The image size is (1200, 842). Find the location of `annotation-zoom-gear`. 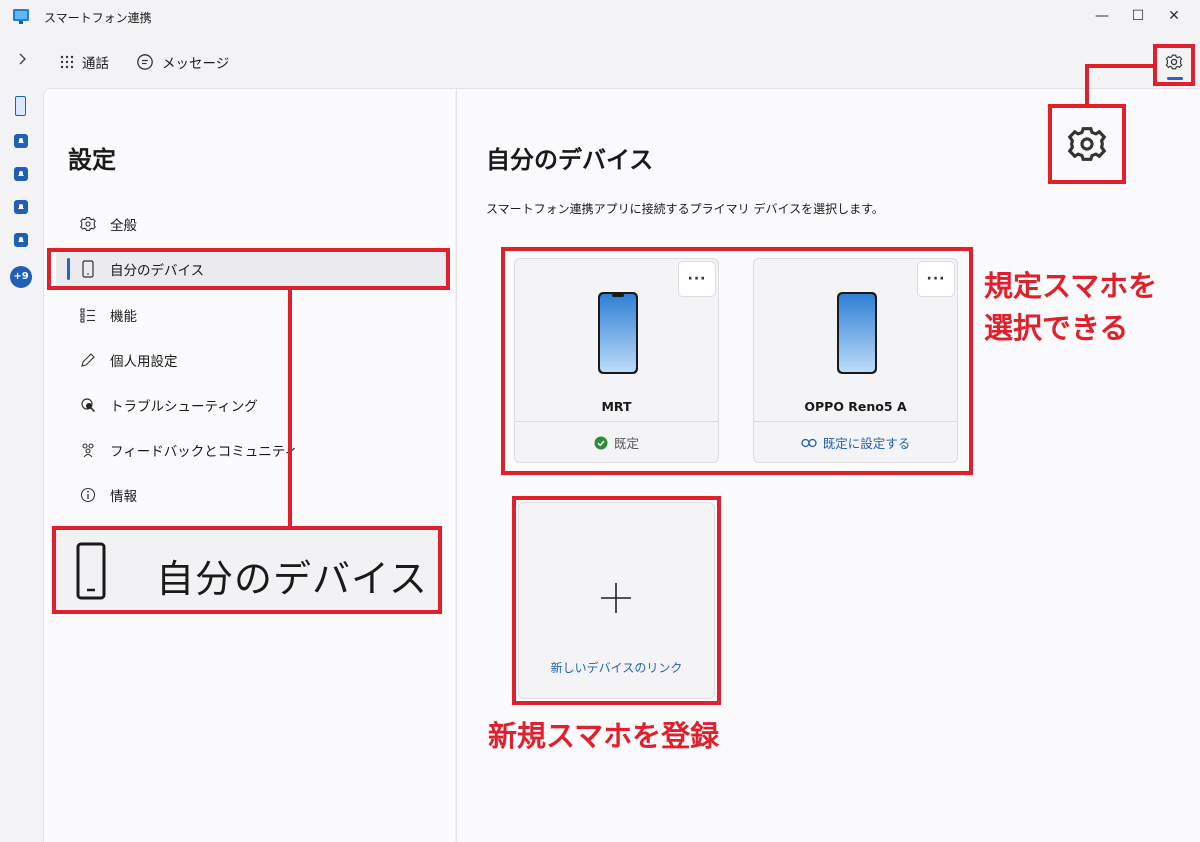

annotation-zoom-gear is located at coordinates (1087, 144).